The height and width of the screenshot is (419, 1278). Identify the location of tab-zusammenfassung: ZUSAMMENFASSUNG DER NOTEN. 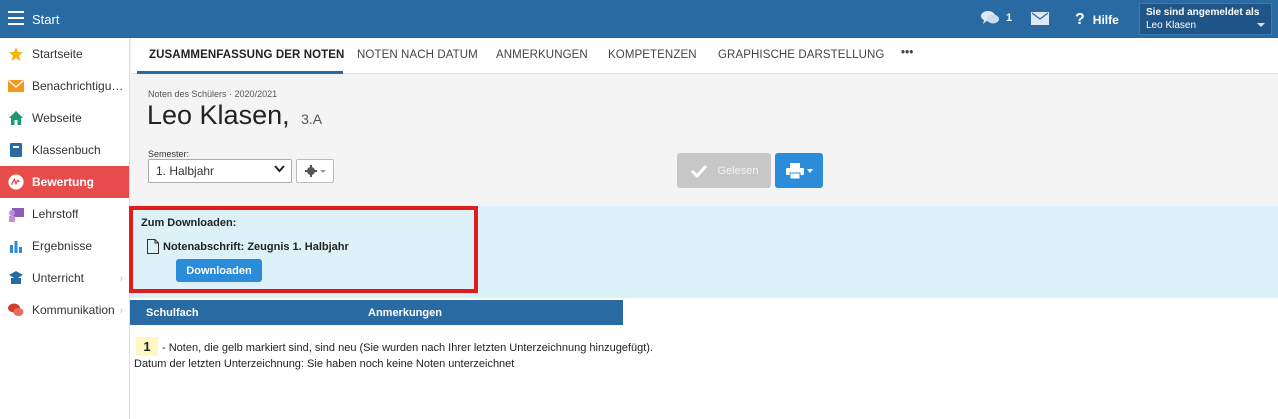
(246, 55).